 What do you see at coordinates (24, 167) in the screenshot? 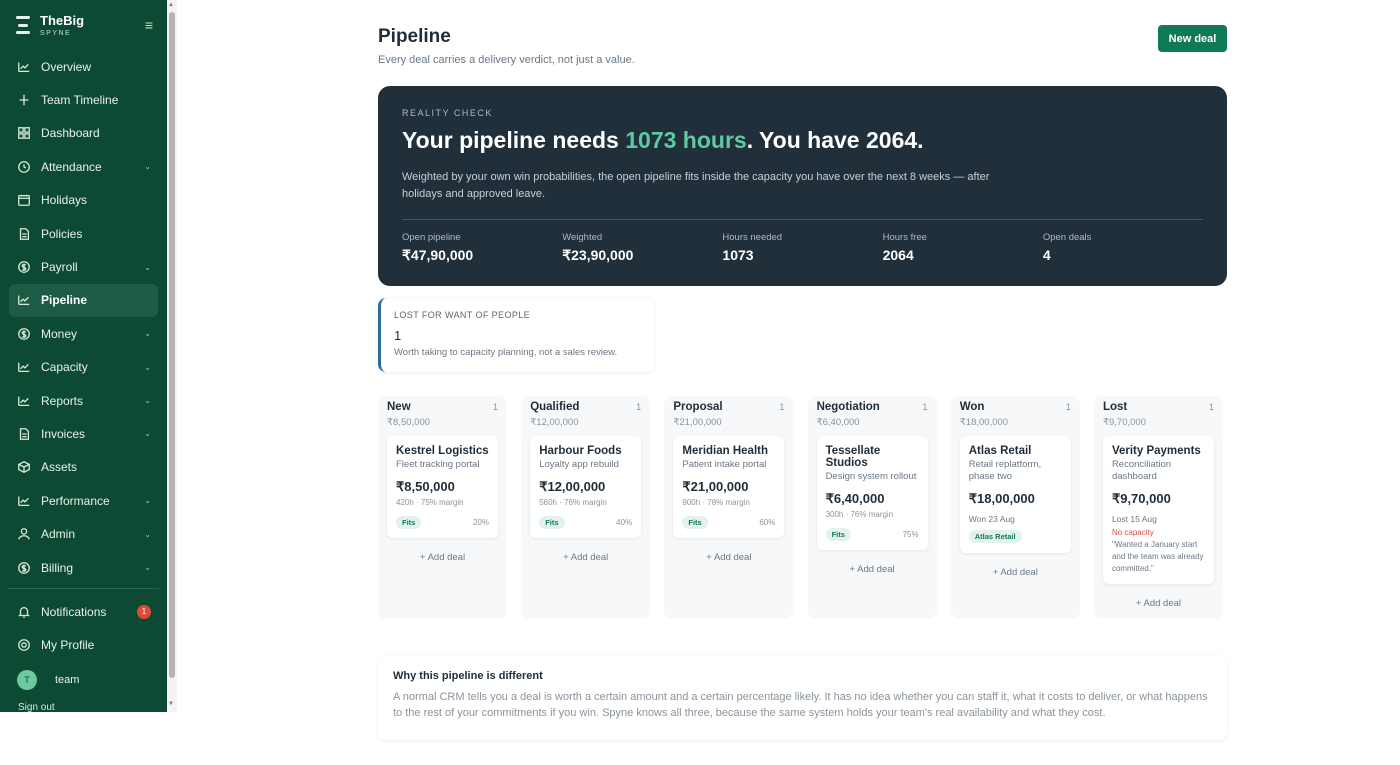
I see `clock-icon` at bounding box center [24, 167].